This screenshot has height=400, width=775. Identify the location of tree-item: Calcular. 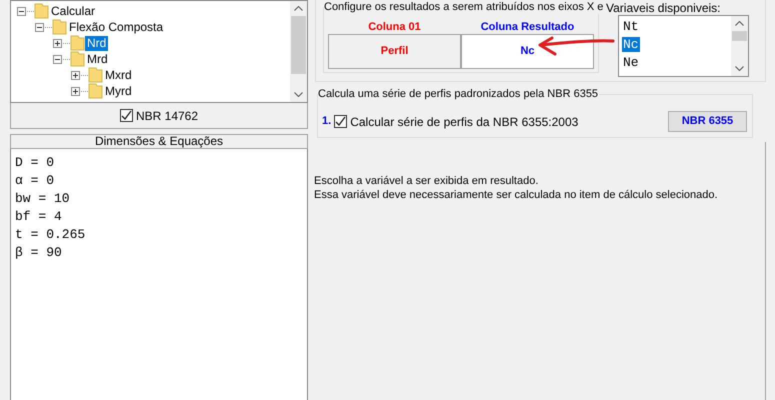
(73, 11).